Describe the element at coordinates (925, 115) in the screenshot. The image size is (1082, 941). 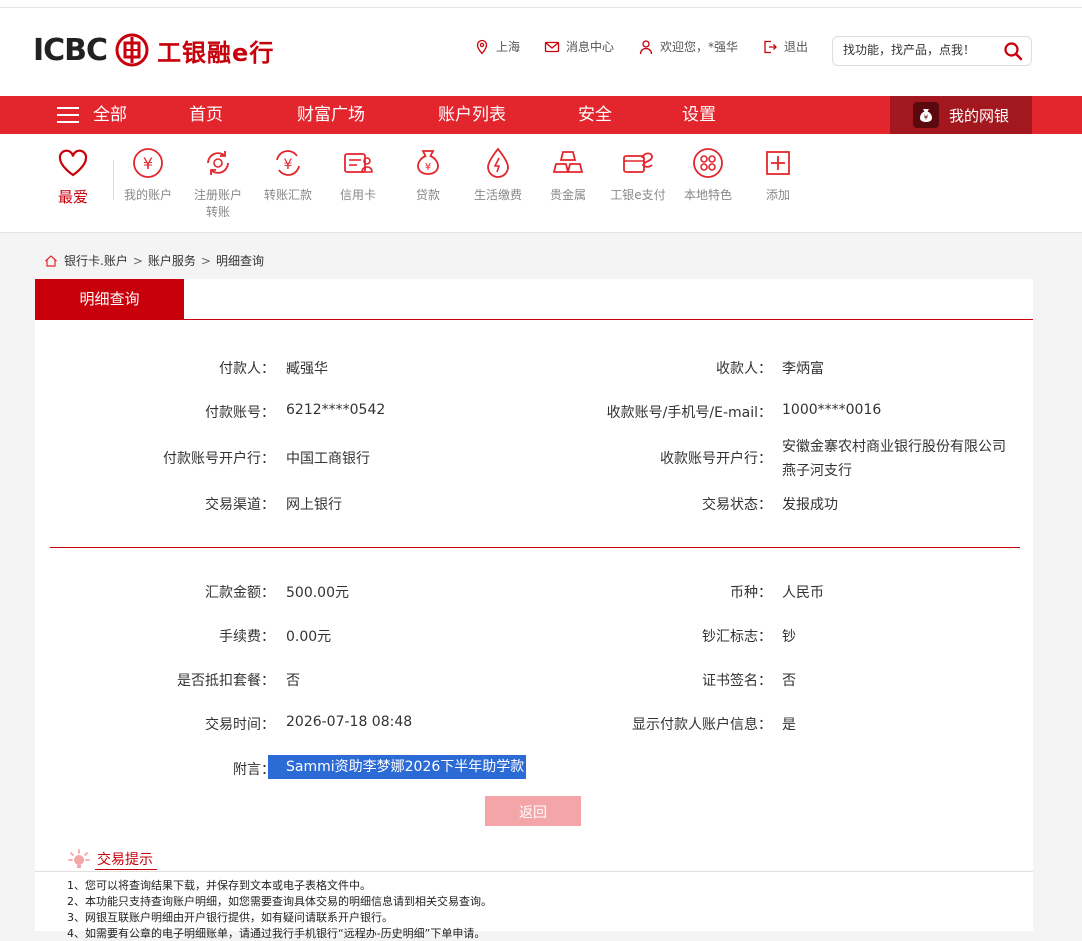
I see `money-bag-icon: ¥` at that location.